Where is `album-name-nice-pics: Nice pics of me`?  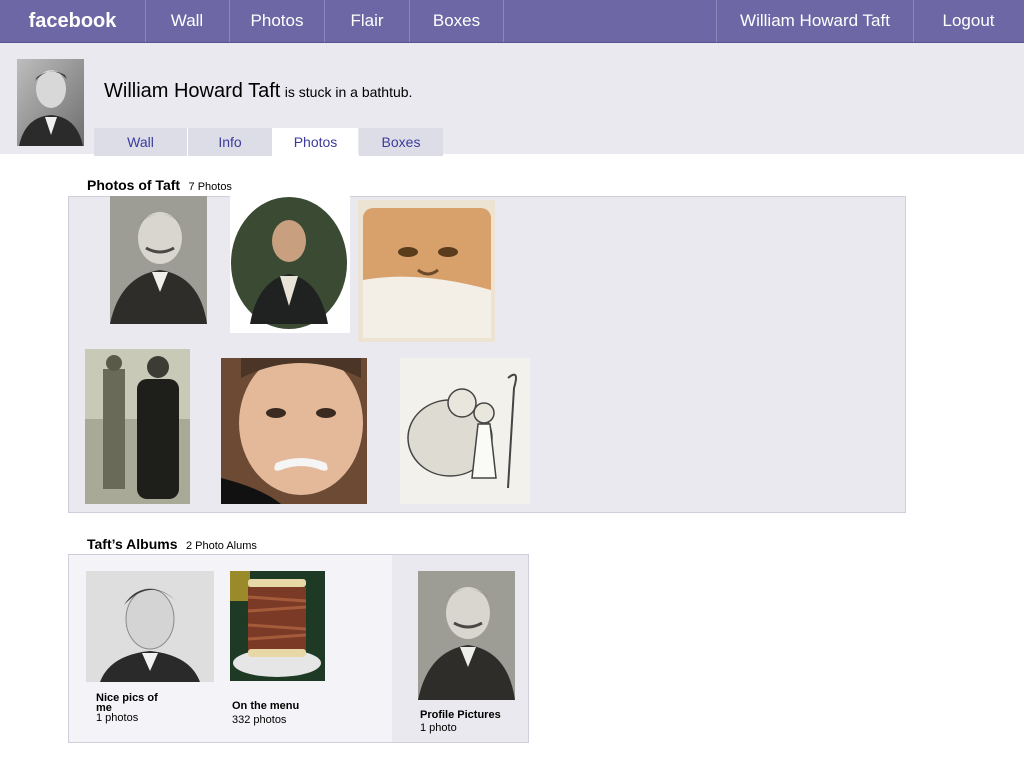
album-name-nice-pics: Nice pics of me is located at coordinates (136, 703).